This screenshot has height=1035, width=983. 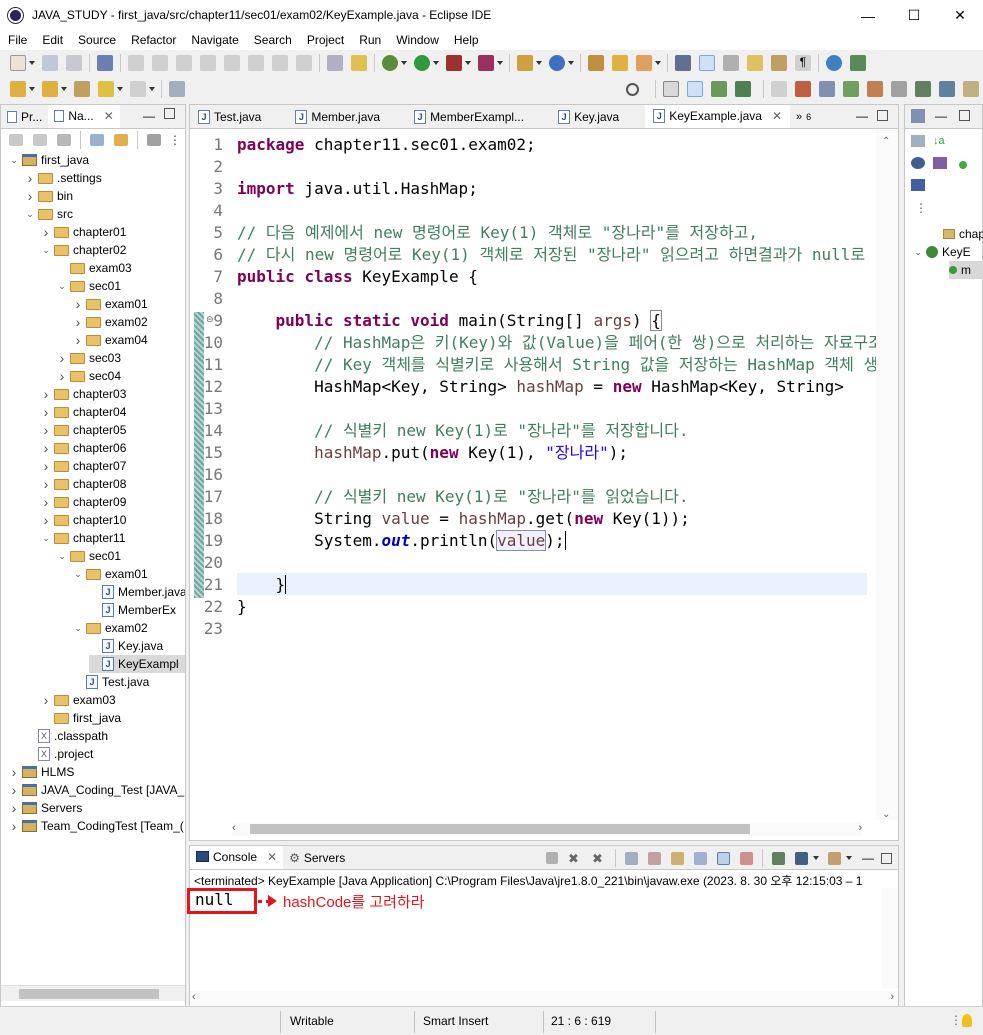 I want to click on next-annotation-icon, so click(x=18, y=89).